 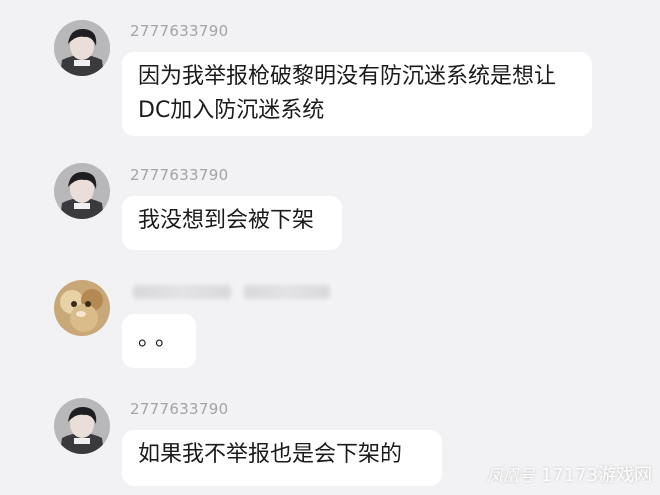 I want to click on watermark-site: 17173游戏网, so click(x=596, y=475).